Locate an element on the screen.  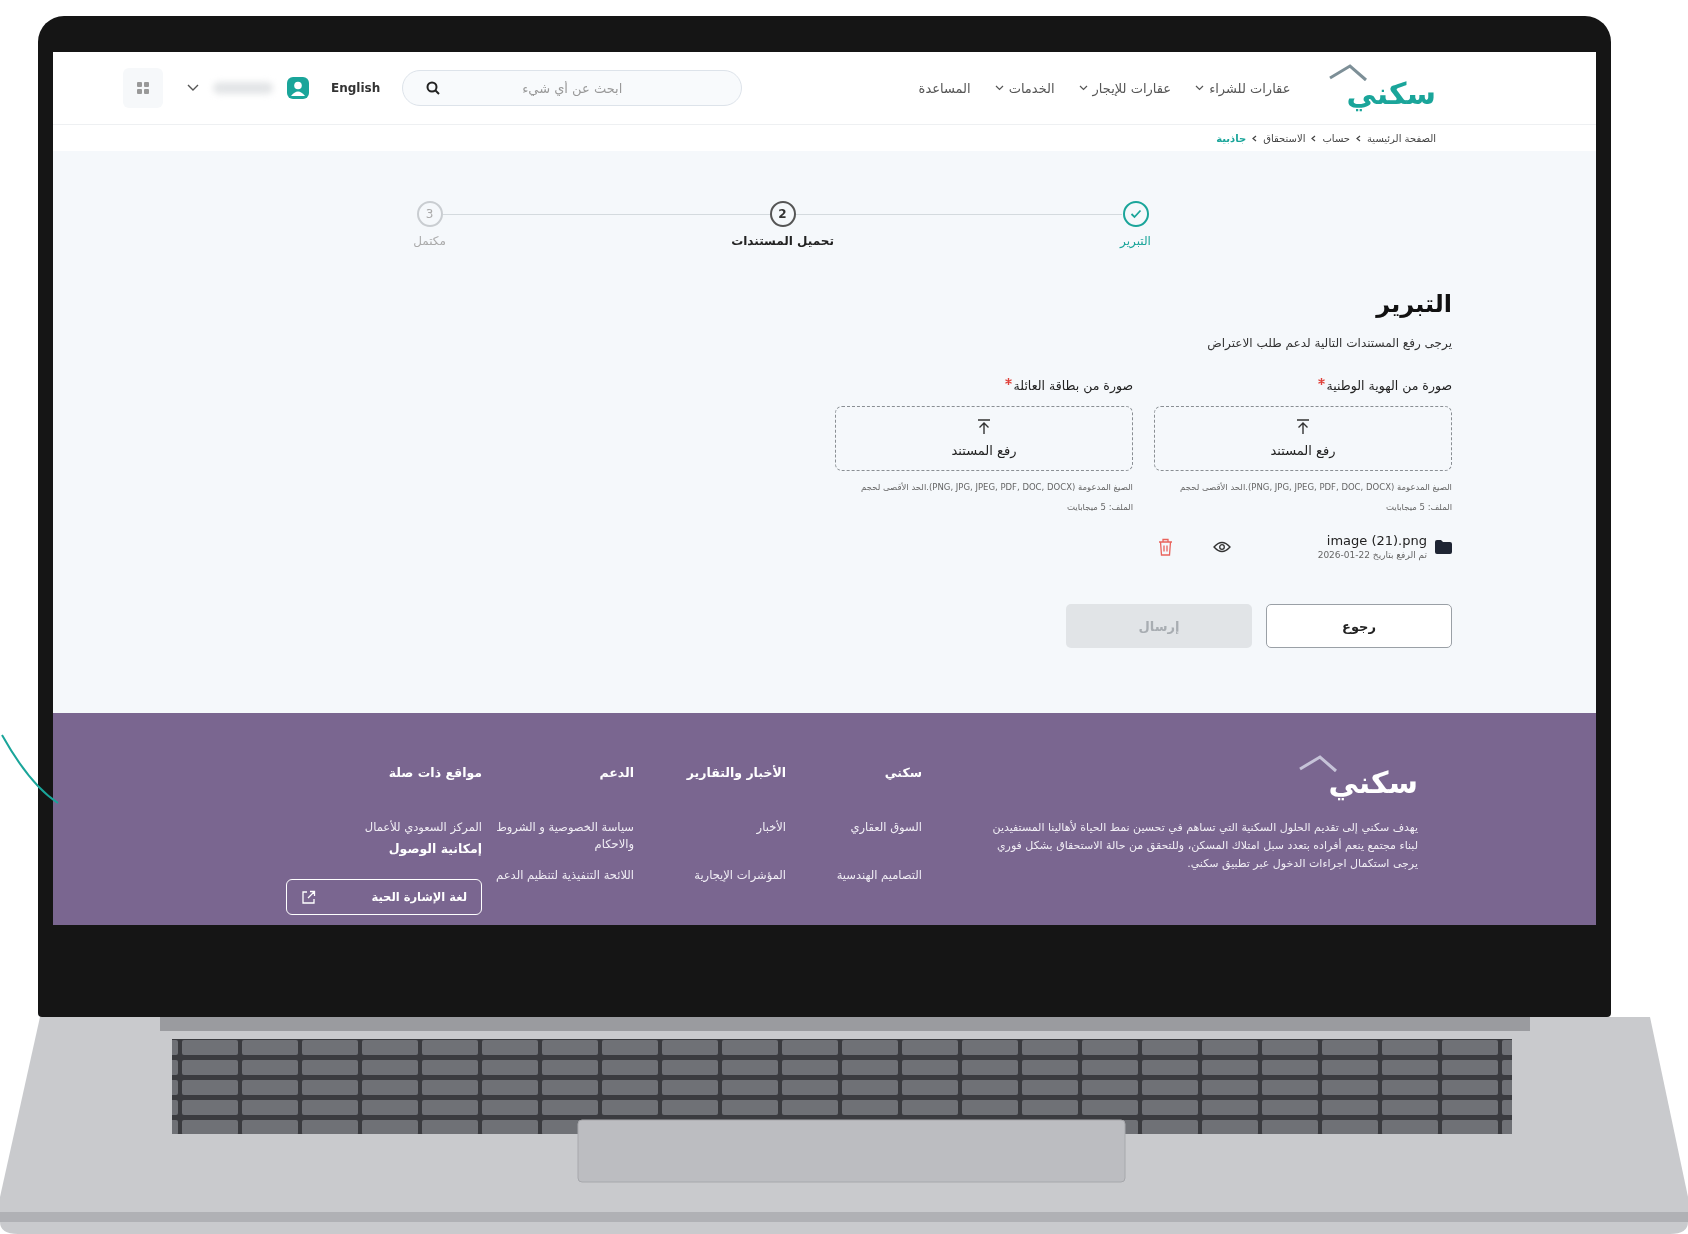
page-title: التبرير is located at coordinates (1413, 304).